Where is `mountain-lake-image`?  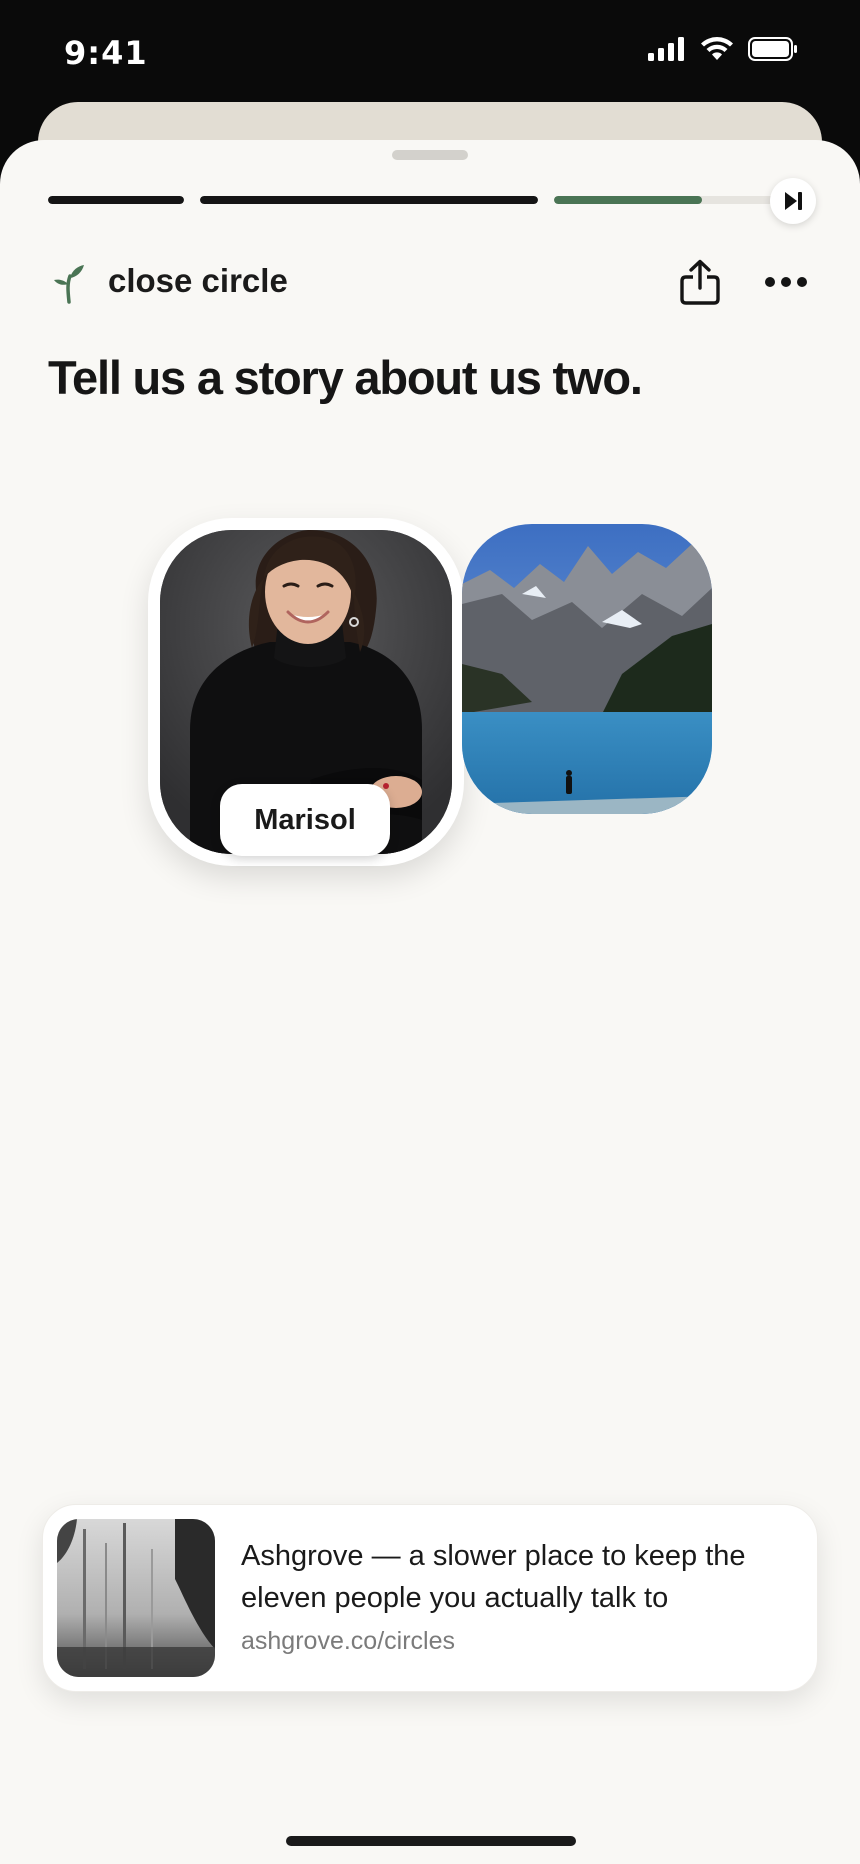
mountain-lake-image is located at coordinates (587, 669).